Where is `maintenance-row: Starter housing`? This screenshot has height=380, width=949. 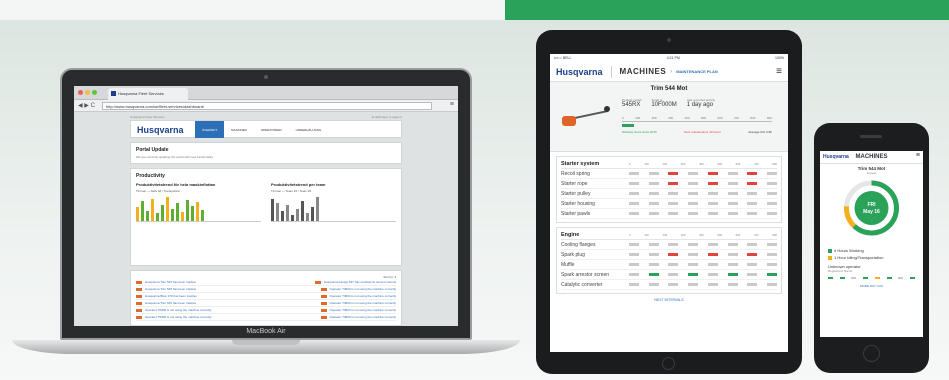 maintenance-row: Starter housing is located at coordinates (669, 204).